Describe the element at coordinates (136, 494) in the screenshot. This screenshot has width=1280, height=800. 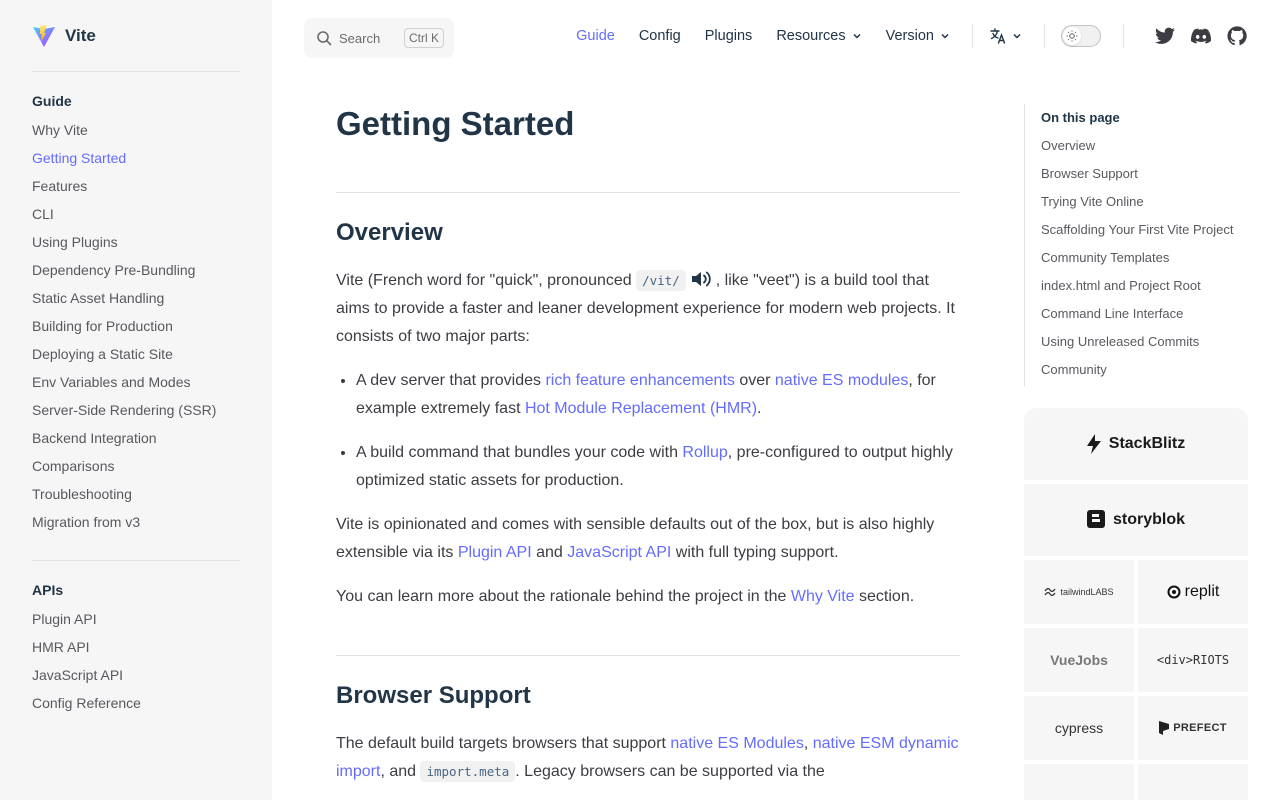
I see `sidebar-item-troubleshooting: Troubleshooting` at that location.